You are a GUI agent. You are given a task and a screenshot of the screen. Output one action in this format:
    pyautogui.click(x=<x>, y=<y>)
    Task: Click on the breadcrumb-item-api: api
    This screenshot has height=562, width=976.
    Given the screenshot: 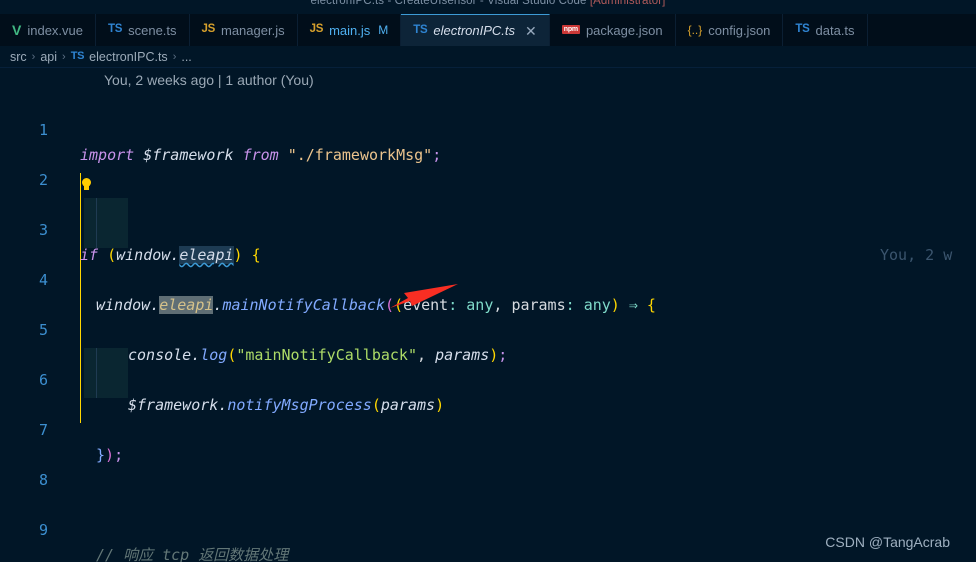 What is the action you would take?
    pyautogui.click(x=48, y=57)
    